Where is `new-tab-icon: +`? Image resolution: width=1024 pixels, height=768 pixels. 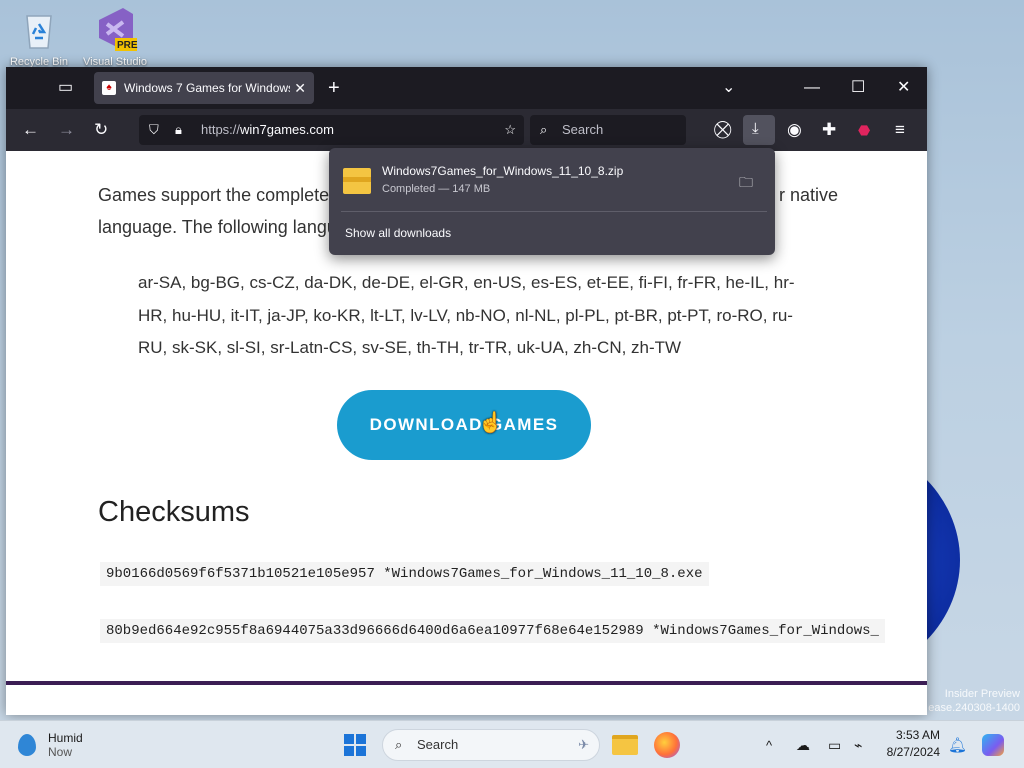 new-tab-icon: + is located at coordinates (334, 88).